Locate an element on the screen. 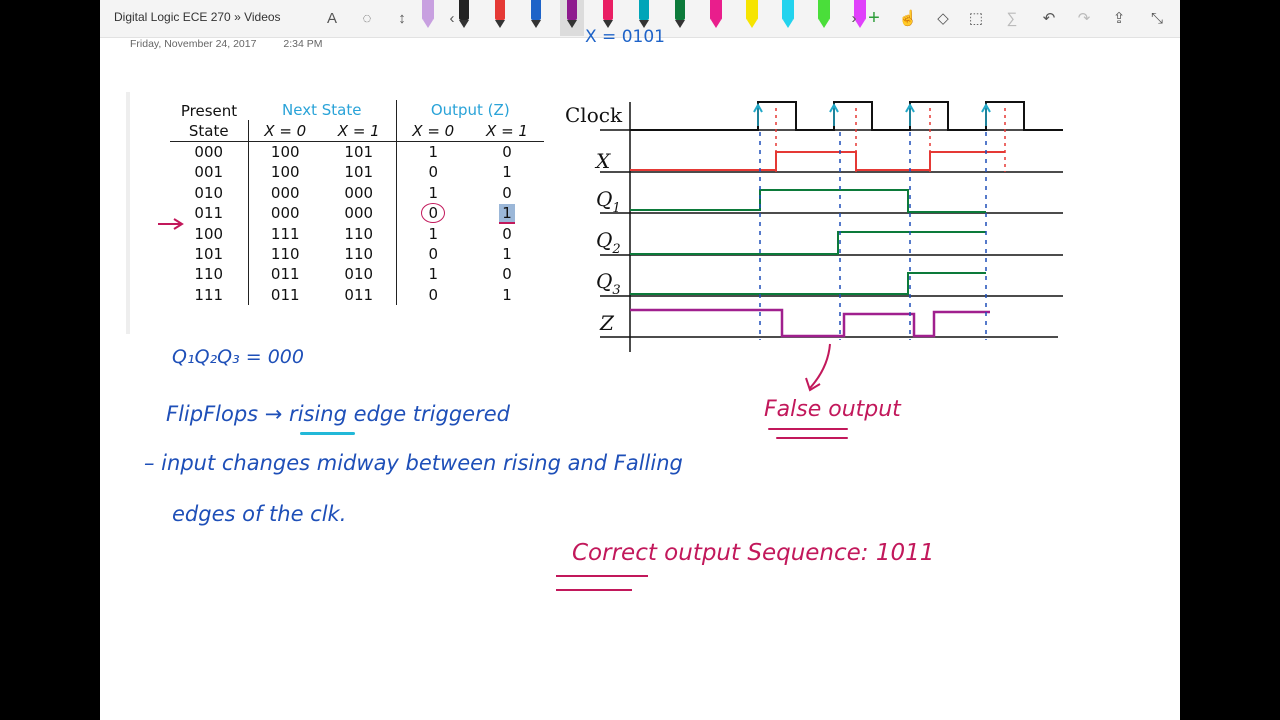  timing-waveforms is located at coordinates (831, 226).